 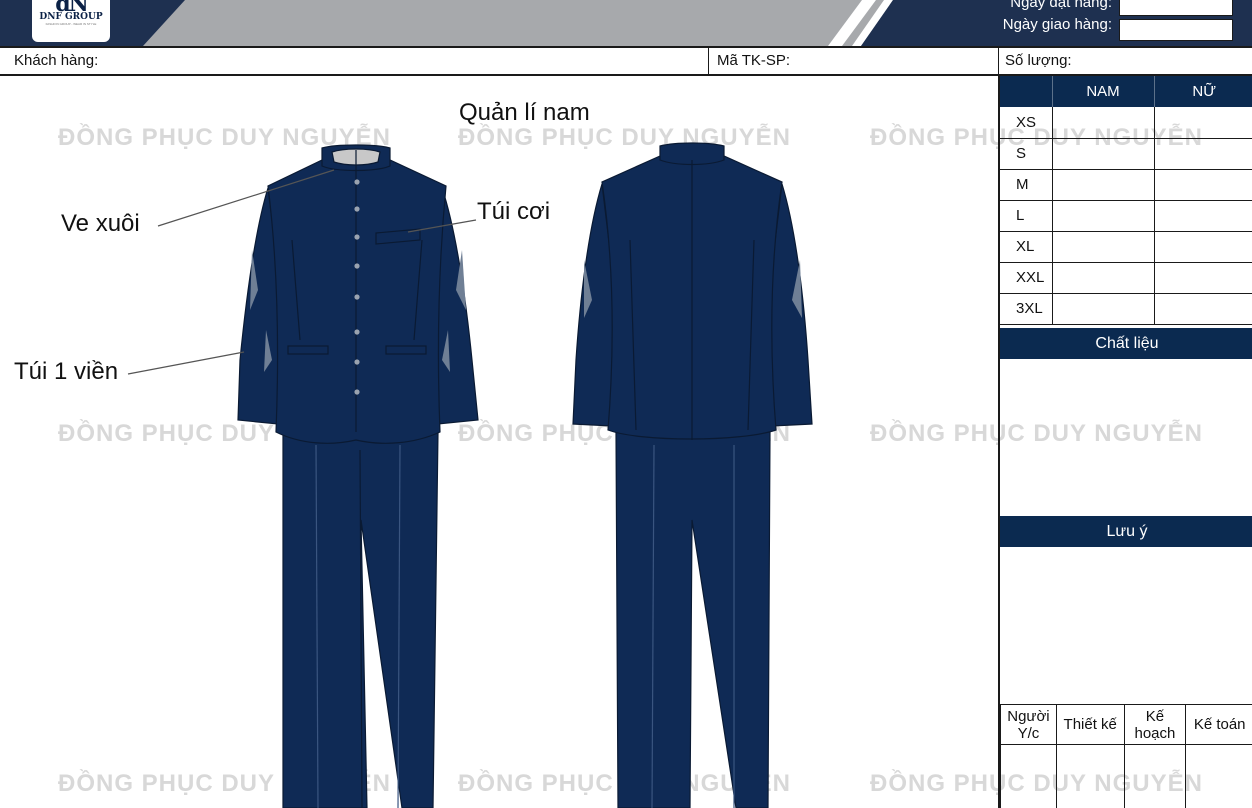 I want to click on callout-collar: Ve xuôi, so click(x=100, y=223).